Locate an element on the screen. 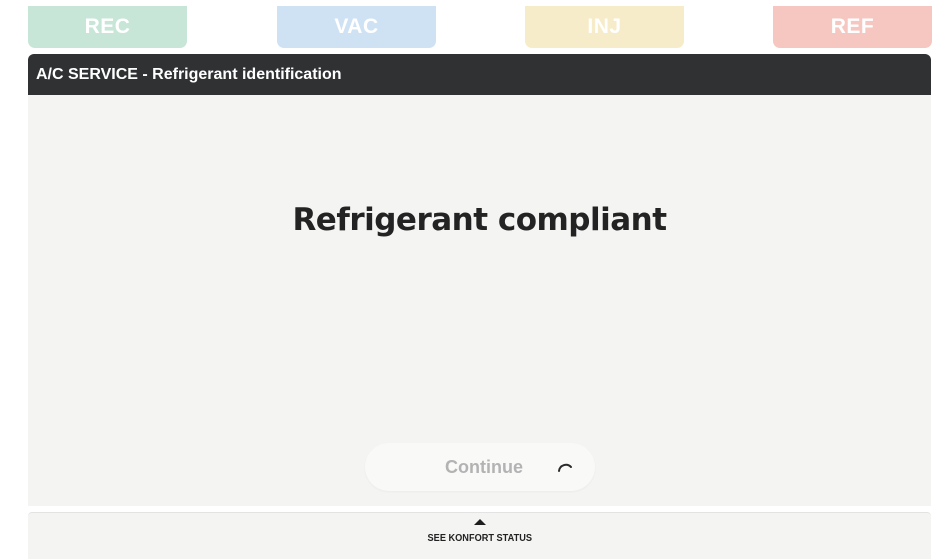  tab-ref: REF is located at coordinates (852, 27).